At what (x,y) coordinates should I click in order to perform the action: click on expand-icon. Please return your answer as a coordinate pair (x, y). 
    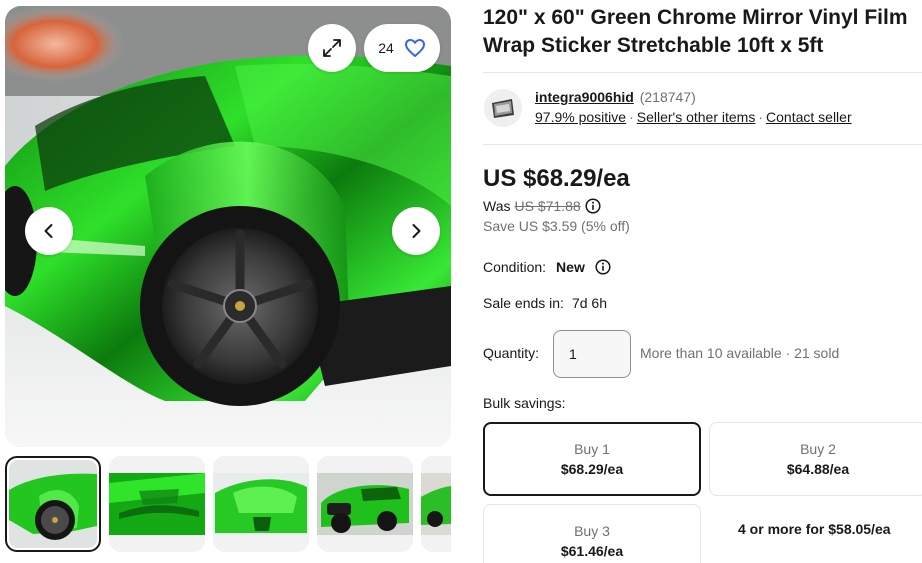
    Looking at the image, I should click on (332, 48).